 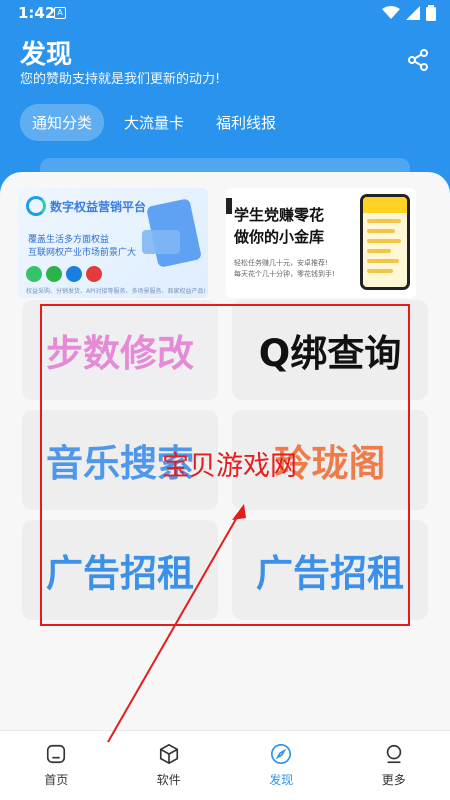 I want to click on bottom-nav: 首页 软件 发现 更多, so click(x=225, y=765).